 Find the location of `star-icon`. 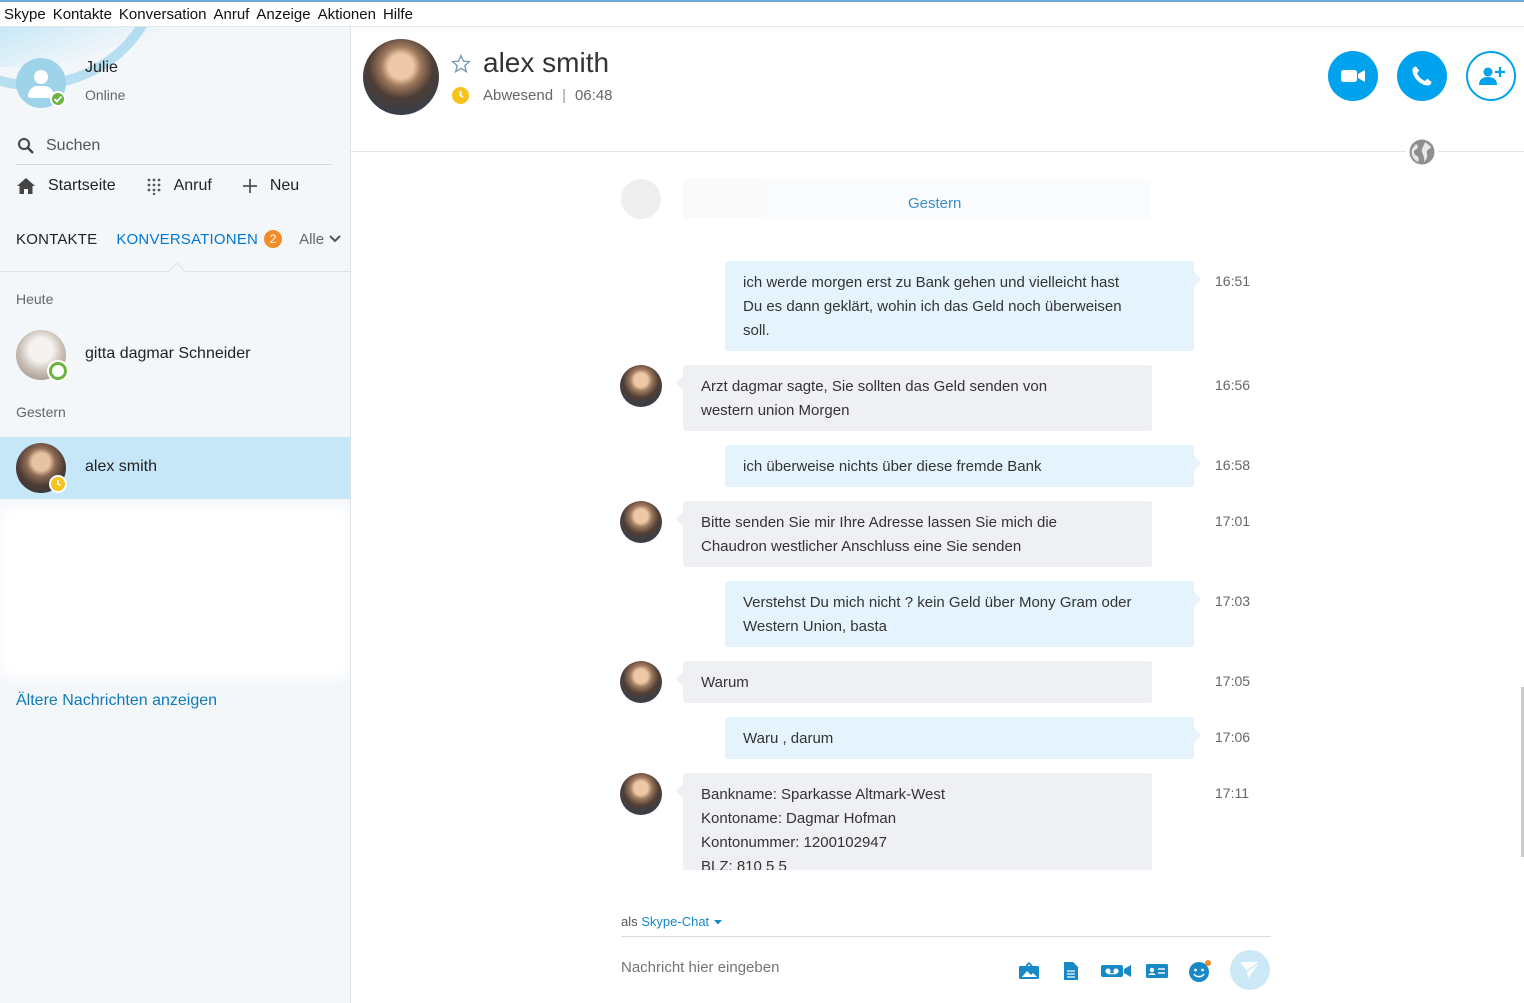

star-icon is located at coordinates (461, 64).